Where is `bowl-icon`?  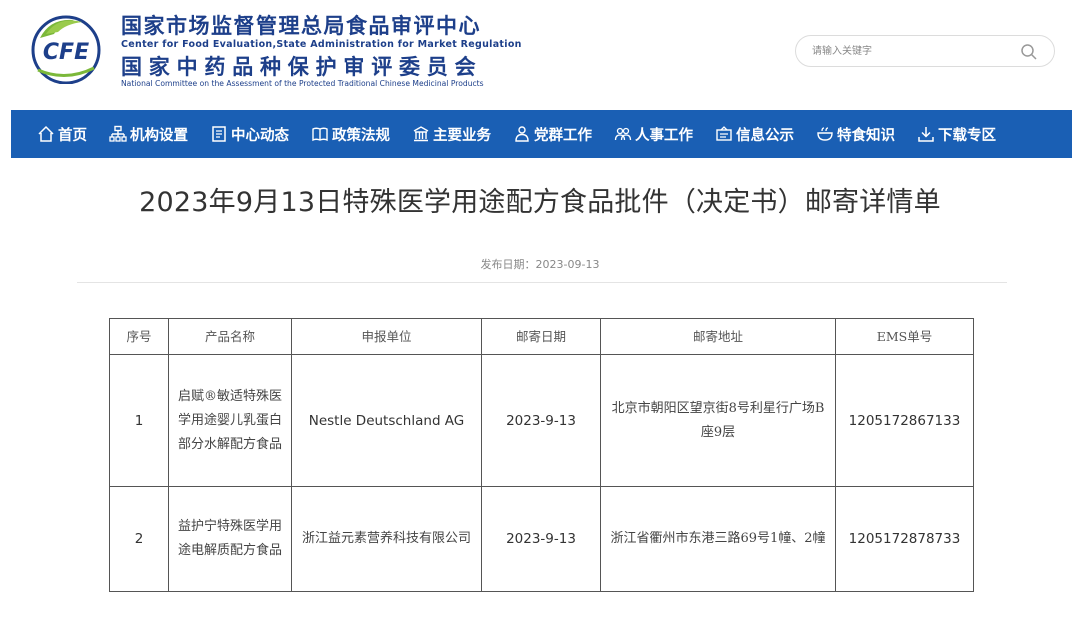 bowl-icon is located at coordinates (825, 134).